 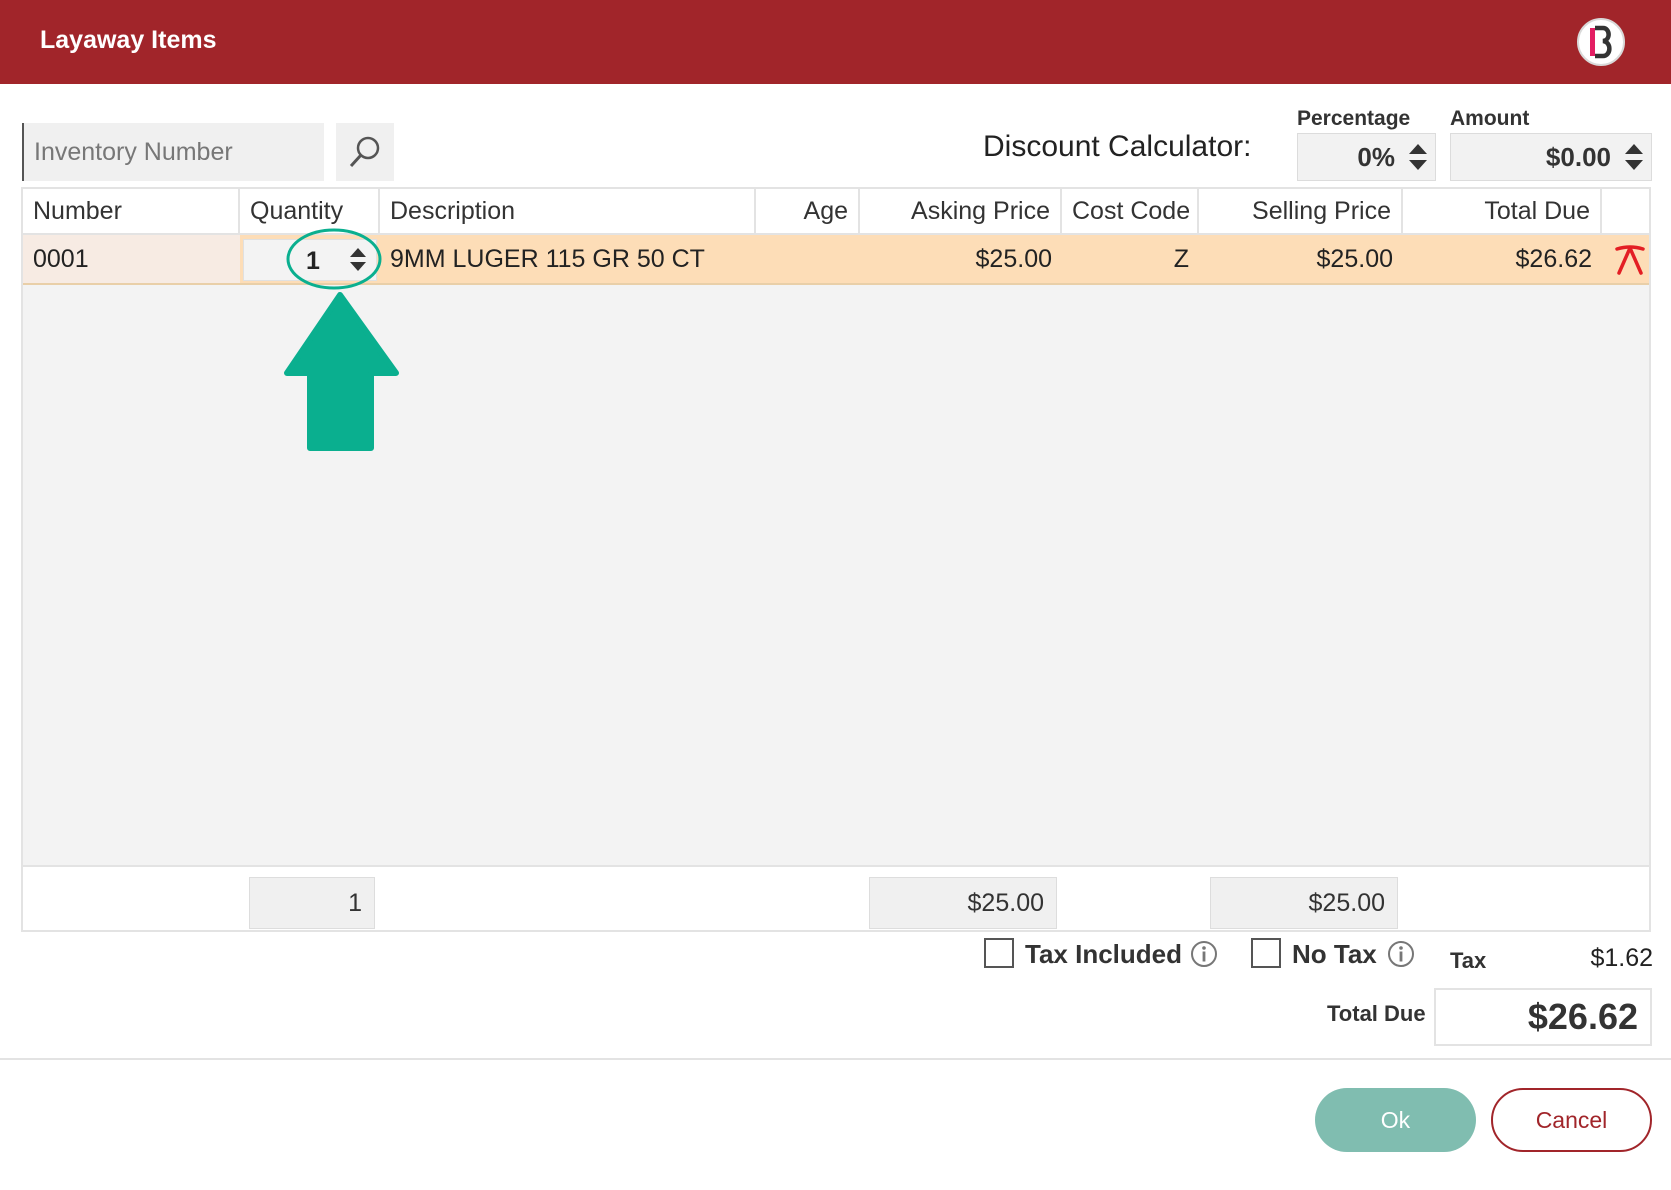 I want to click on search-icon, so click(x=364, y=152).